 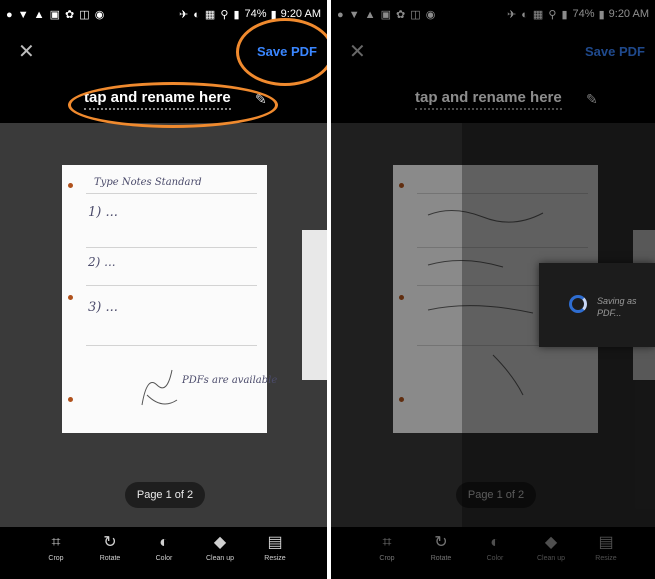 What do you see at coordinates (56, 14) in the screenshot?
I see `notification-icons: ● ▼ ▲ ▣ ✿ ◫ ◉` at bounding box center [56, 14].